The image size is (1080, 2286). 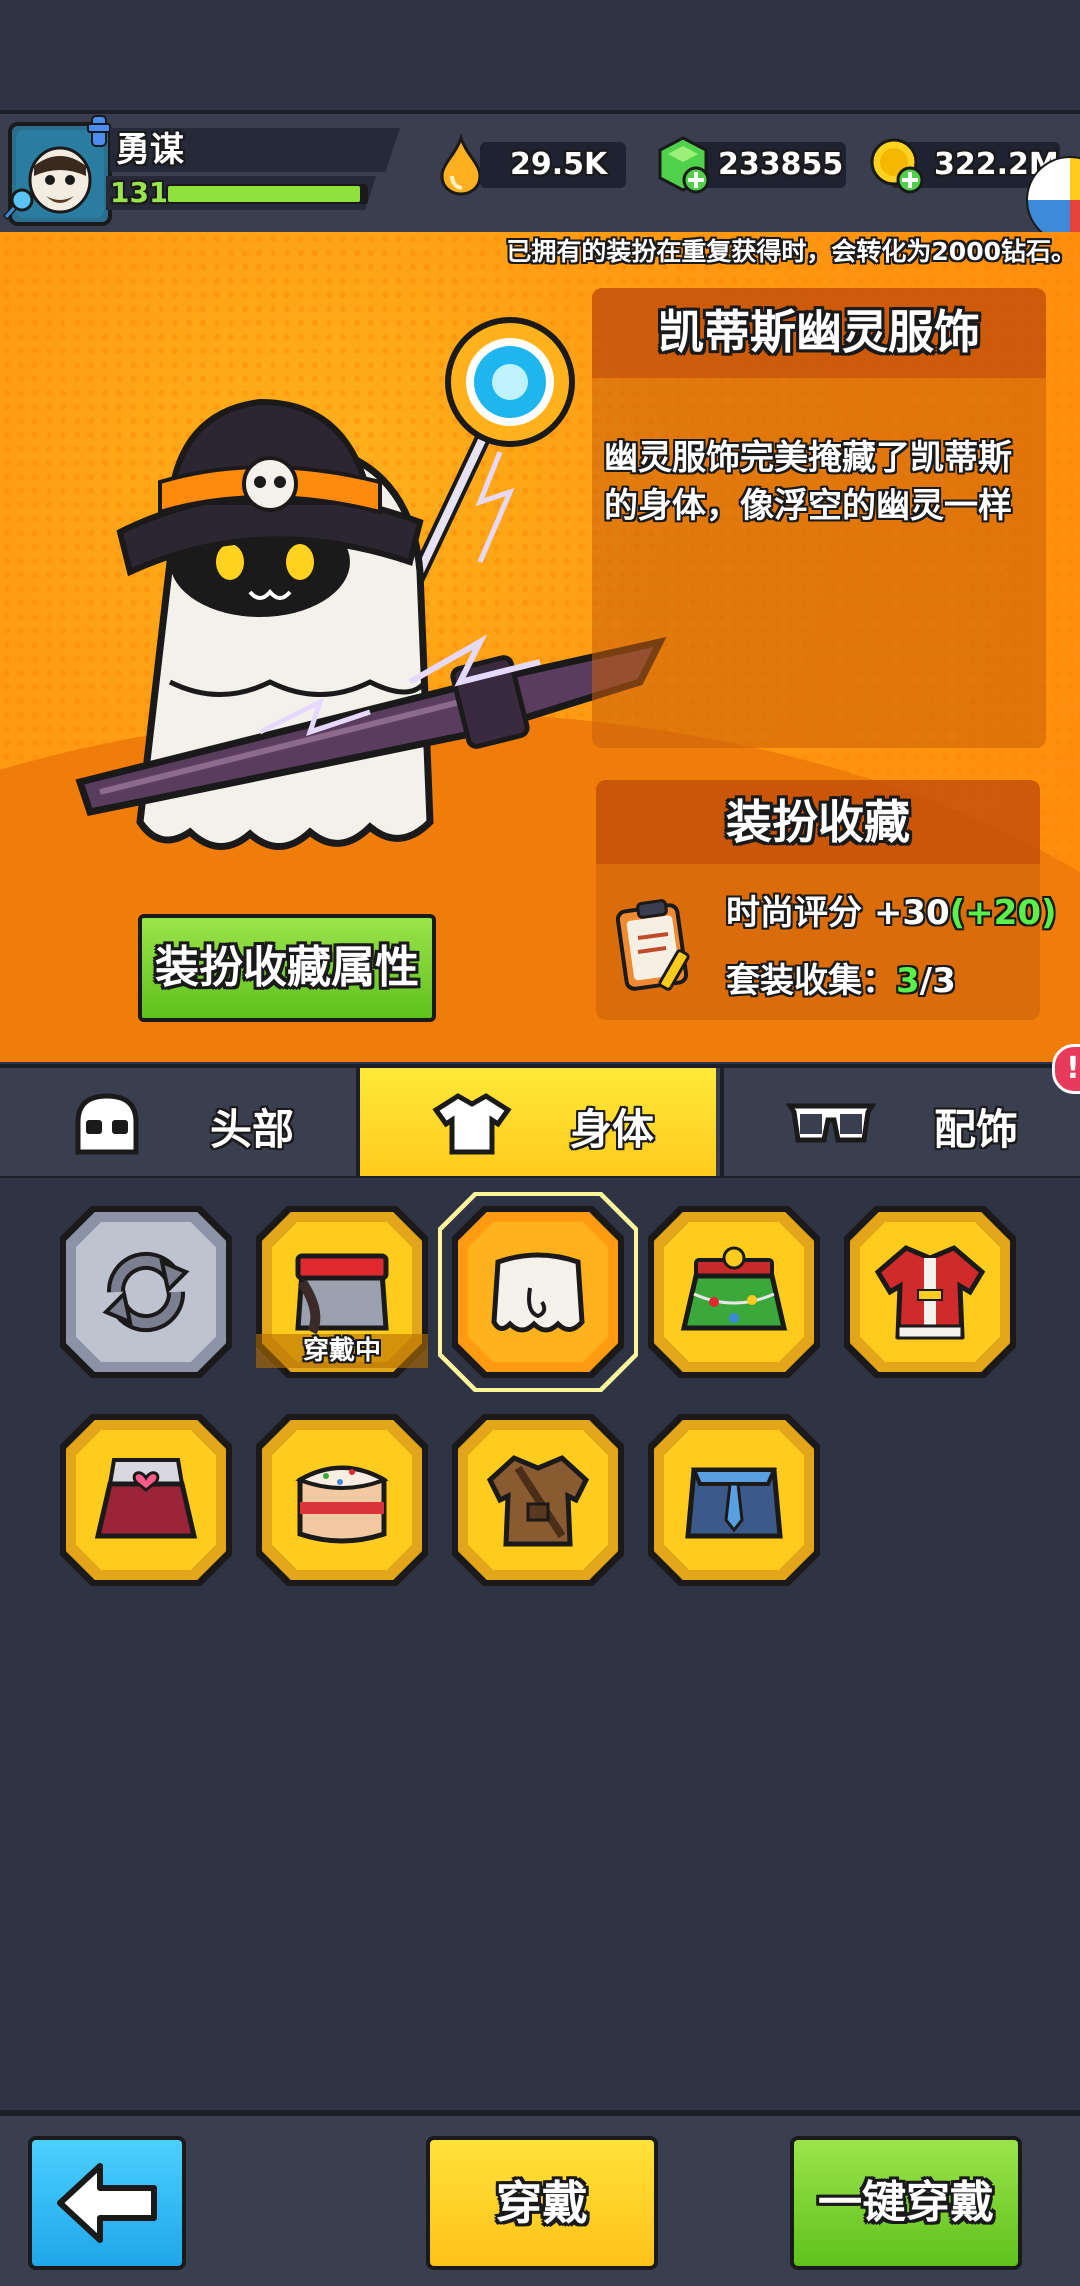 What do you see at coordinates (342, 1504) in the screenshot?
I see `cake-outfit-icon` at bounding box center [342, 1504].